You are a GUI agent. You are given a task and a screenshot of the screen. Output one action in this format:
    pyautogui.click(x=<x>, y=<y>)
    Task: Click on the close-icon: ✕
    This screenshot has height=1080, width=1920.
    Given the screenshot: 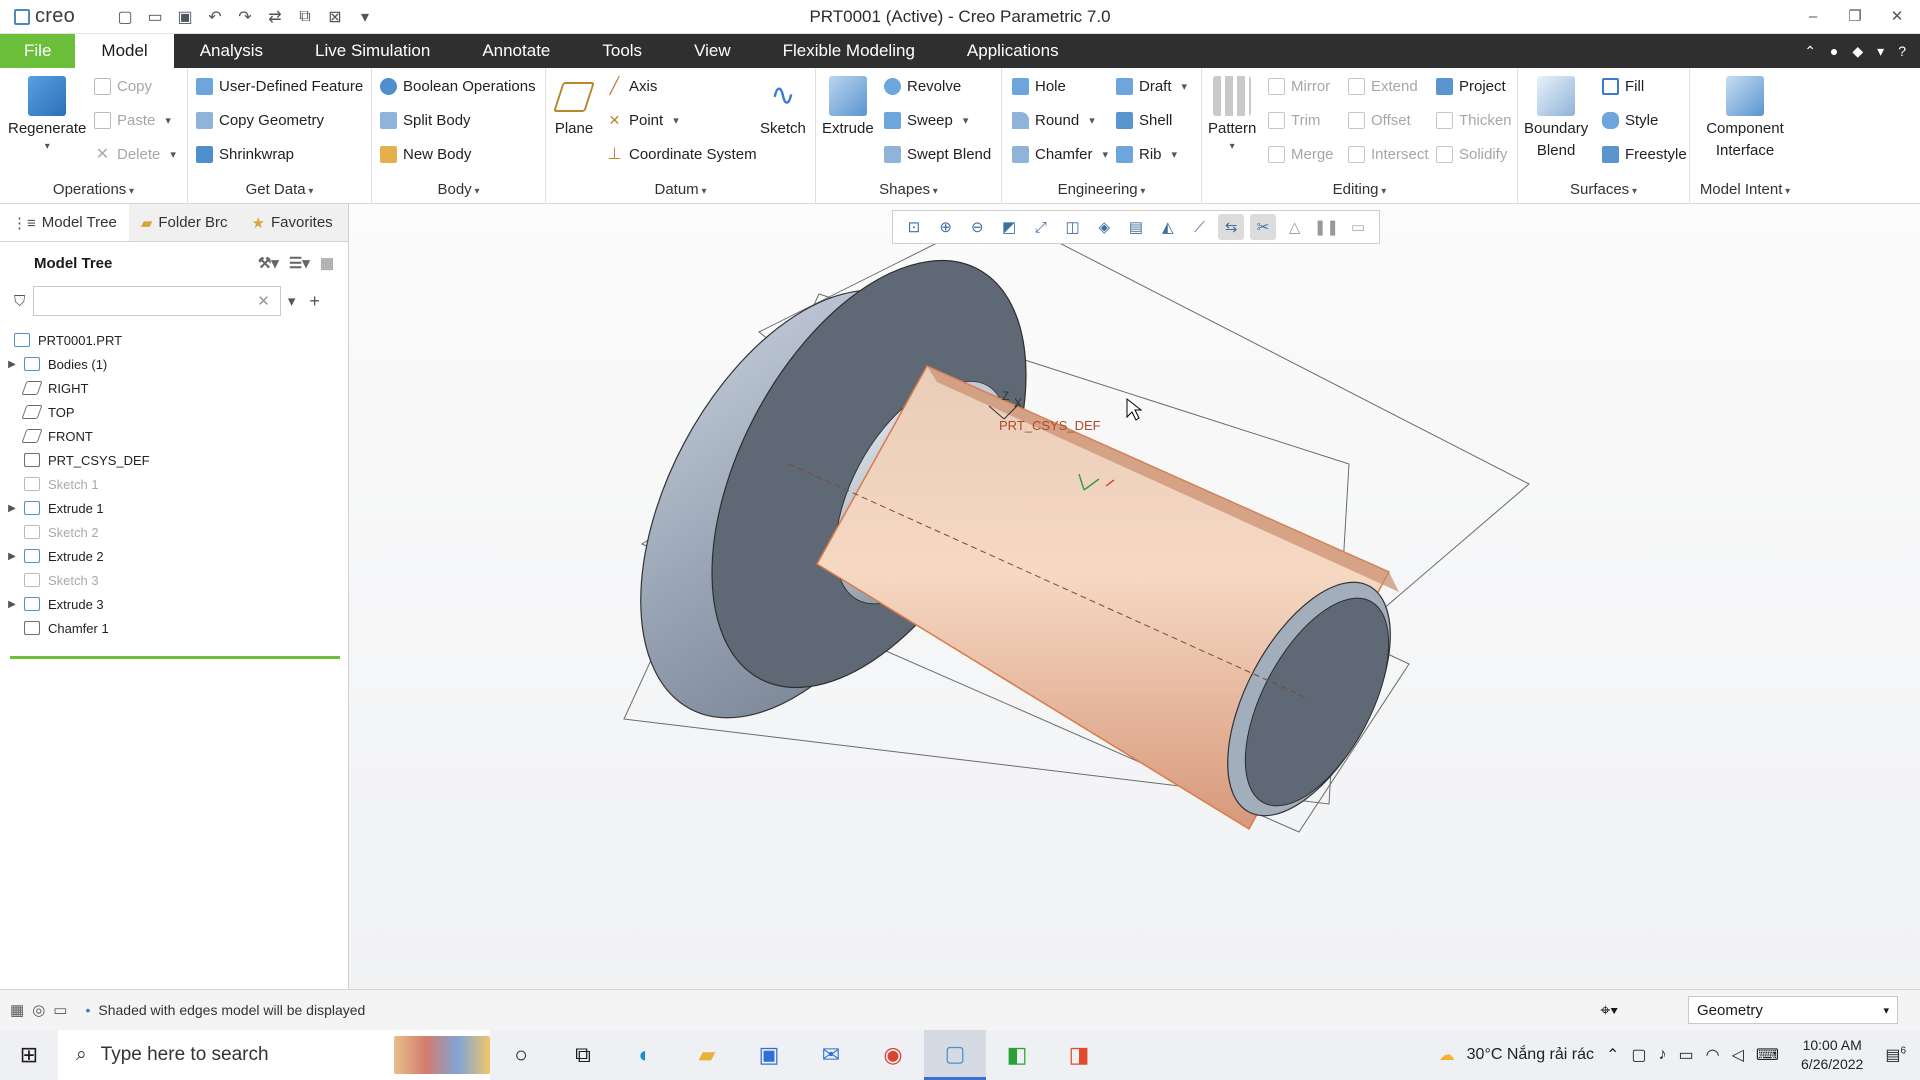 What is the action you would take?
    pyautogui.click(x=1897, y=16)
    